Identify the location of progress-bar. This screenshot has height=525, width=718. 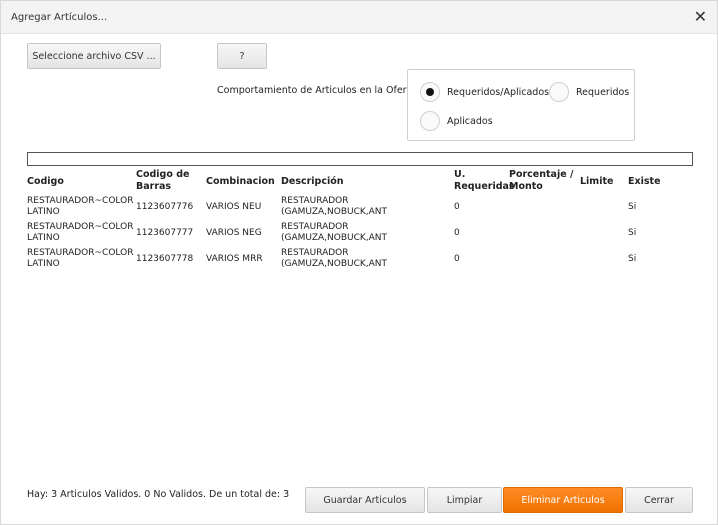
(360, 159).